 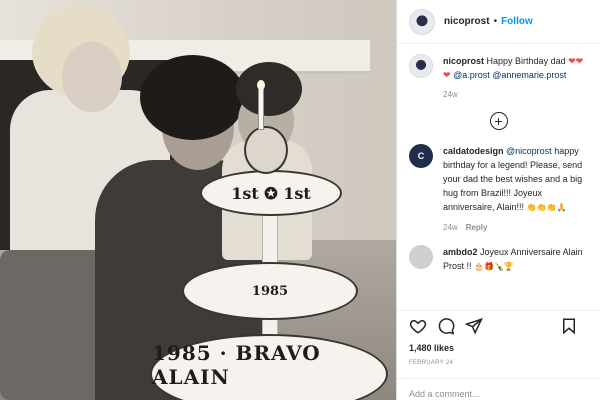 I want to click on photo-man-hair, so click(x=192, y=97).